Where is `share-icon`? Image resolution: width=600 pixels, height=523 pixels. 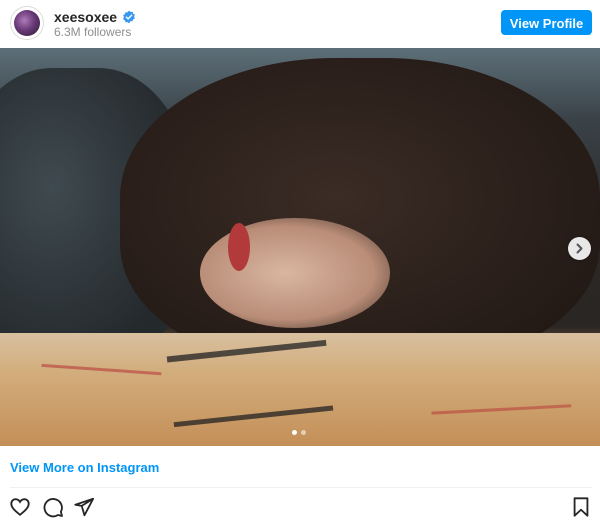 share-icon is located at coordinates (84, 507).